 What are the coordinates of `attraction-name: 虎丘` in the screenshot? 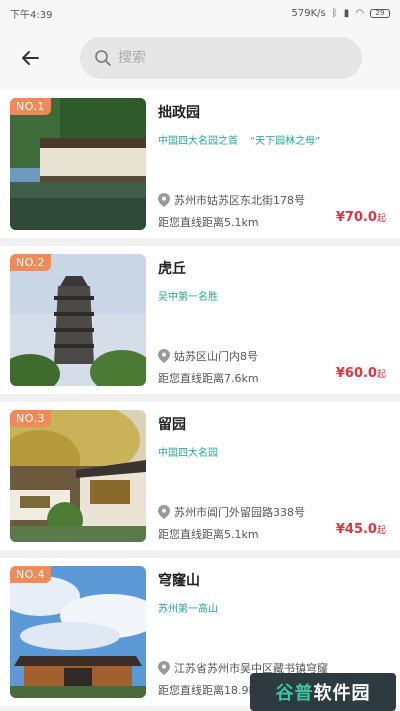 It's located at (172, 269).